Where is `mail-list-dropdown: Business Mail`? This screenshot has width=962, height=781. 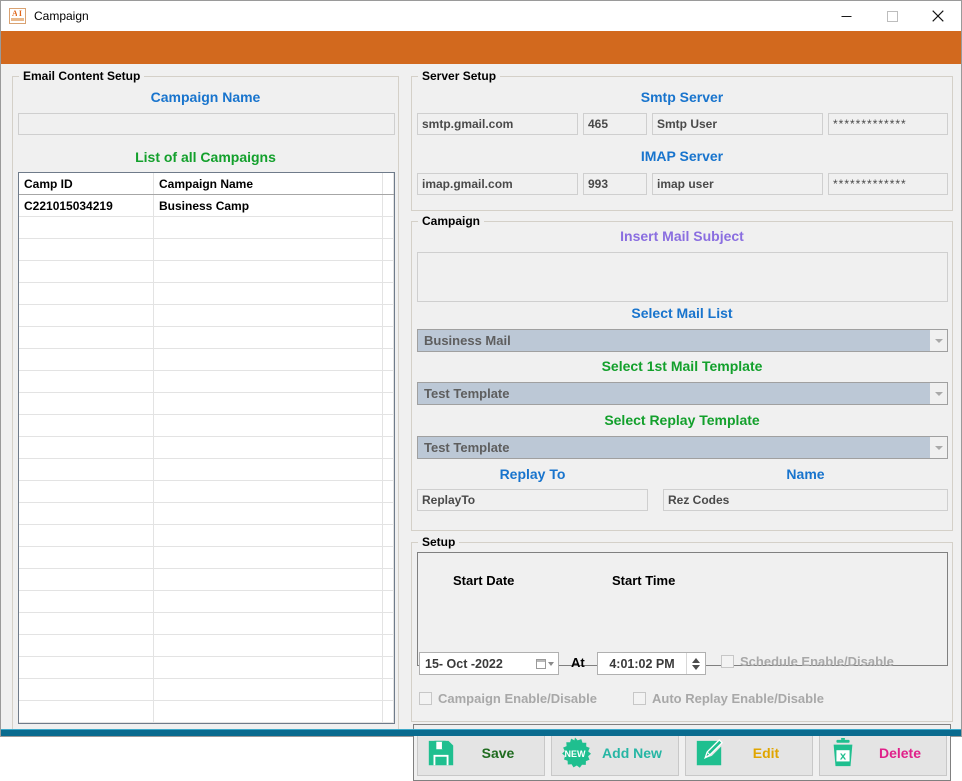
mail-list-dropdown: Business Mail is located at coordinates (682, 340).